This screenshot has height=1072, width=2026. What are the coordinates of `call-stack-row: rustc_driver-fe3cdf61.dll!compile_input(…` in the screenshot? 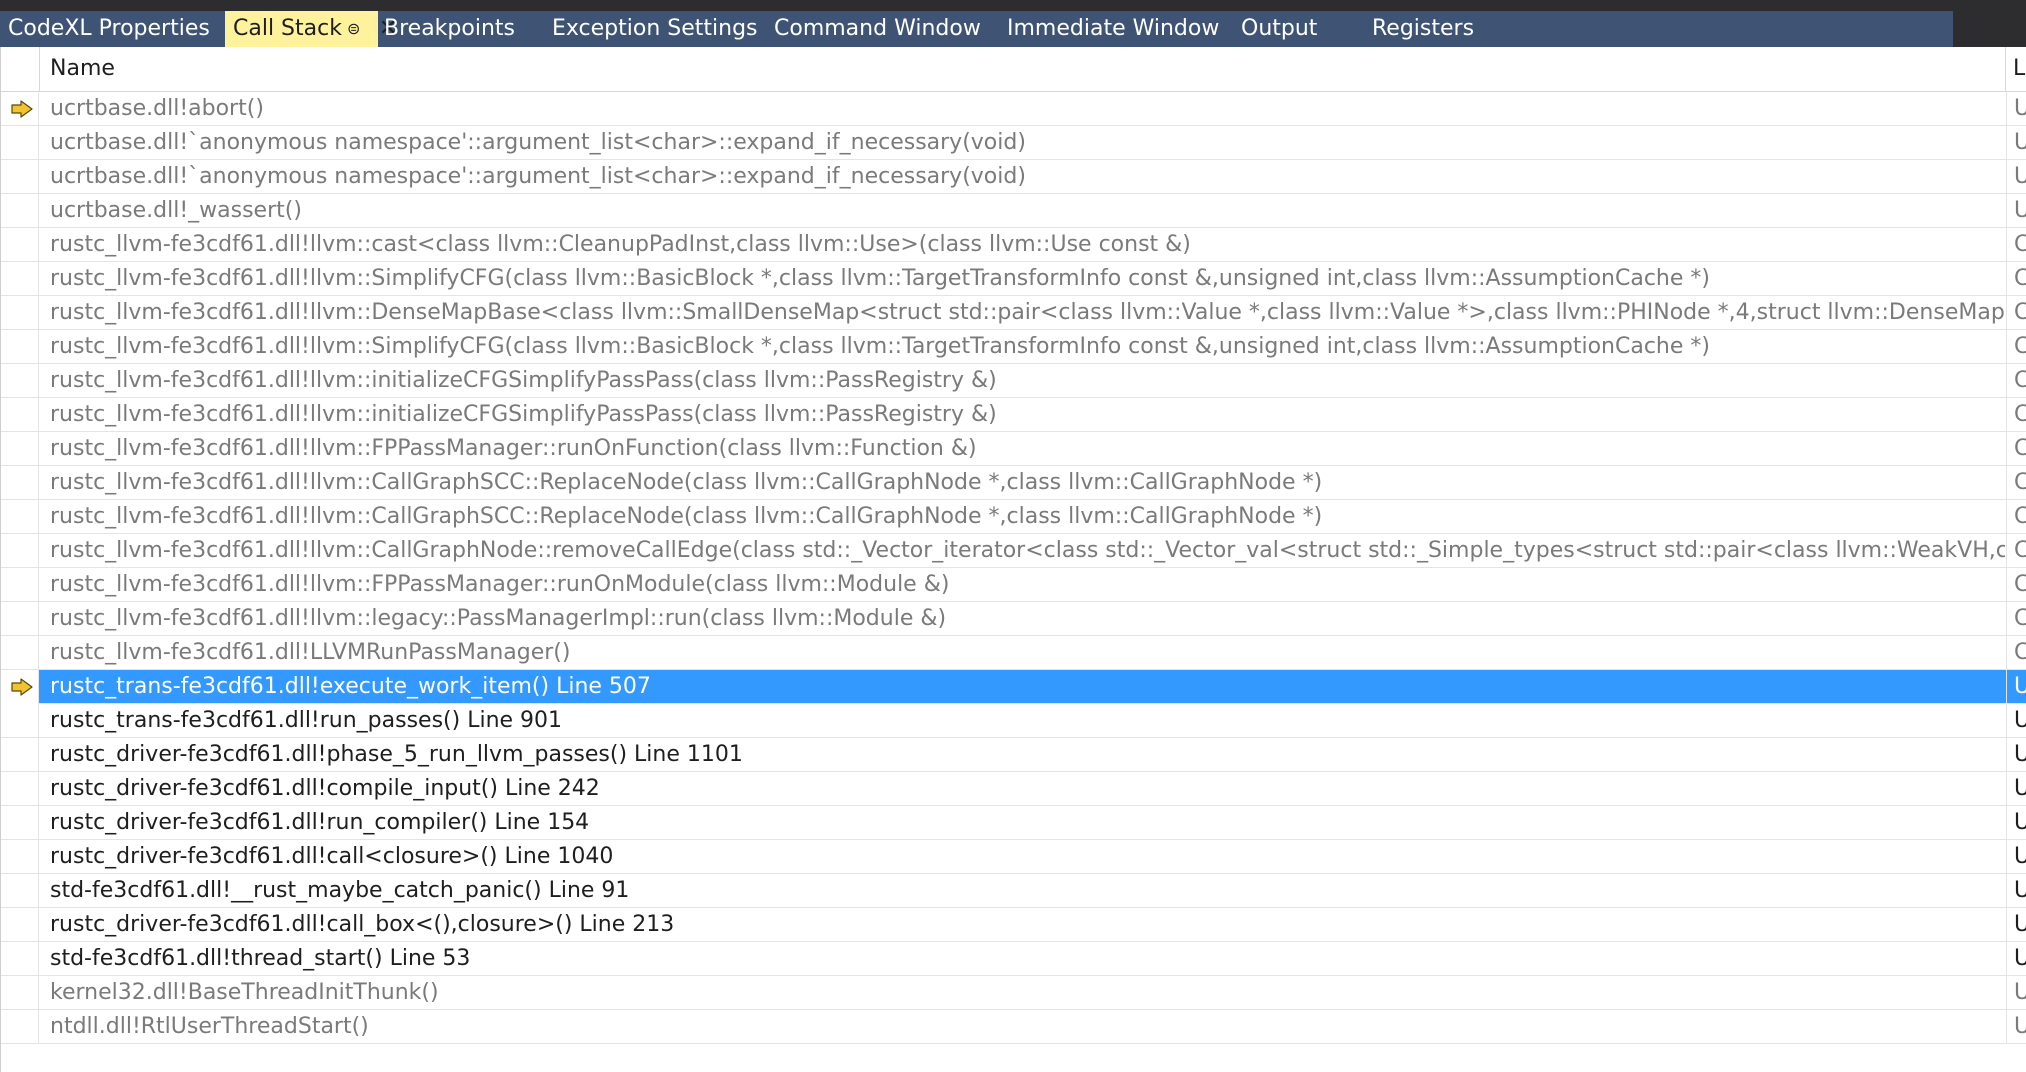 It's located at (1013, 789).